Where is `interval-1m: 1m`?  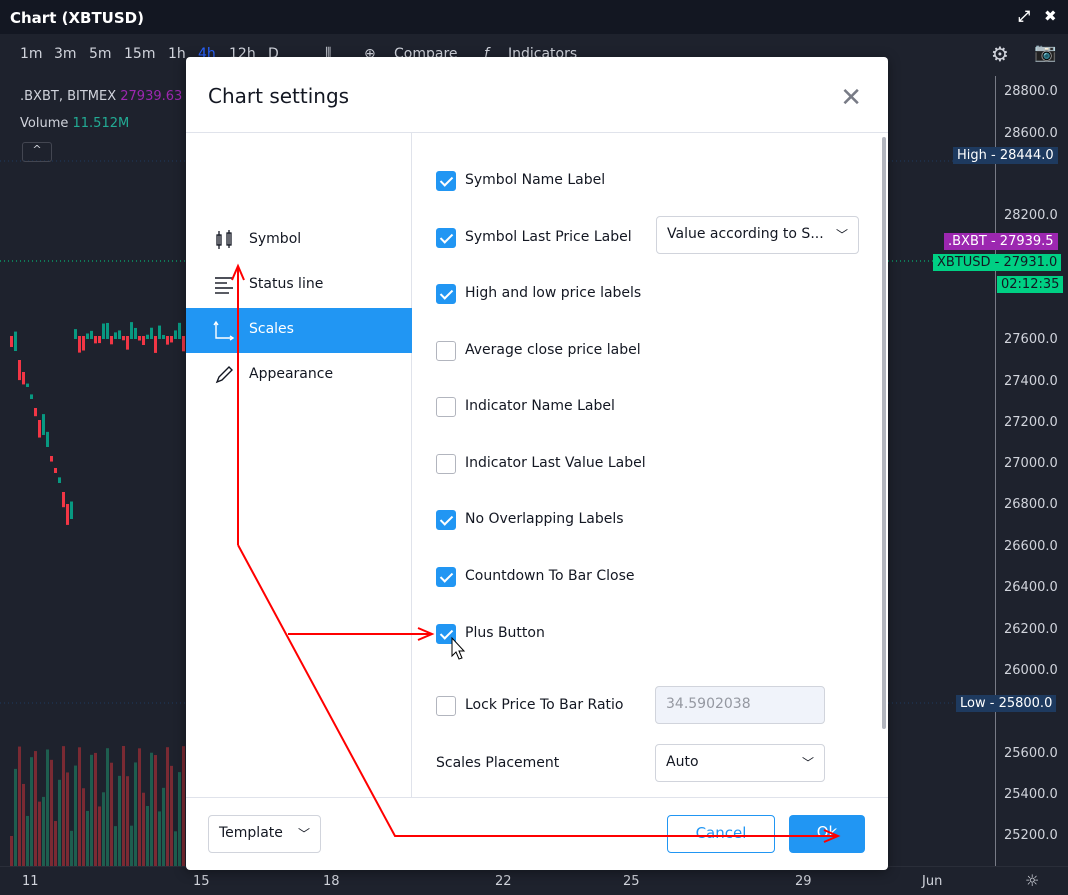
interval-1m: 1m is located at coordinates (31, 54).